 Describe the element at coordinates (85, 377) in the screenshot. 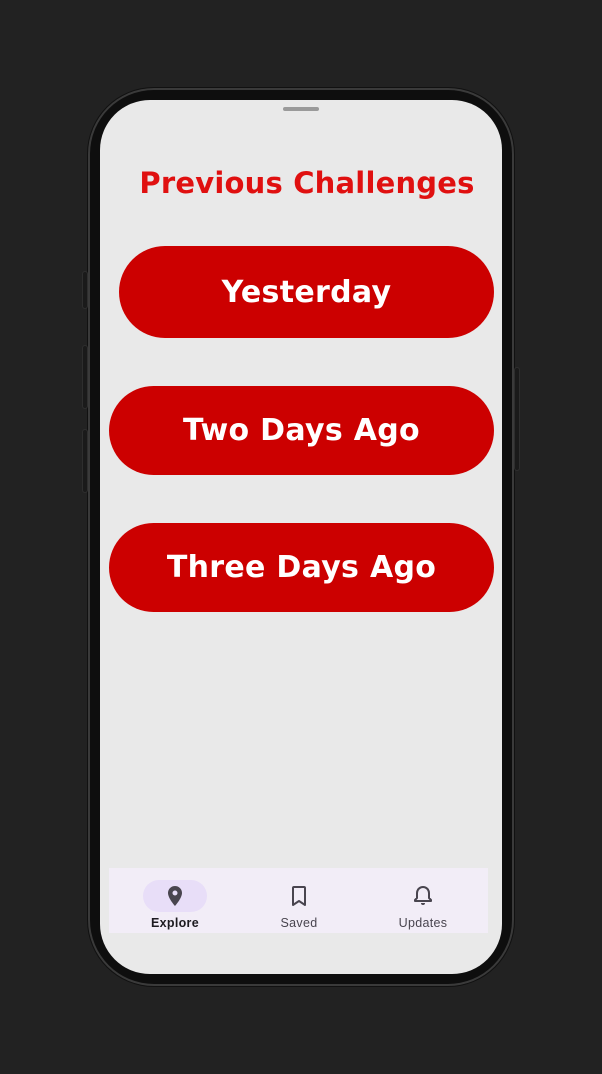

I see `volume-up-button` at that location.